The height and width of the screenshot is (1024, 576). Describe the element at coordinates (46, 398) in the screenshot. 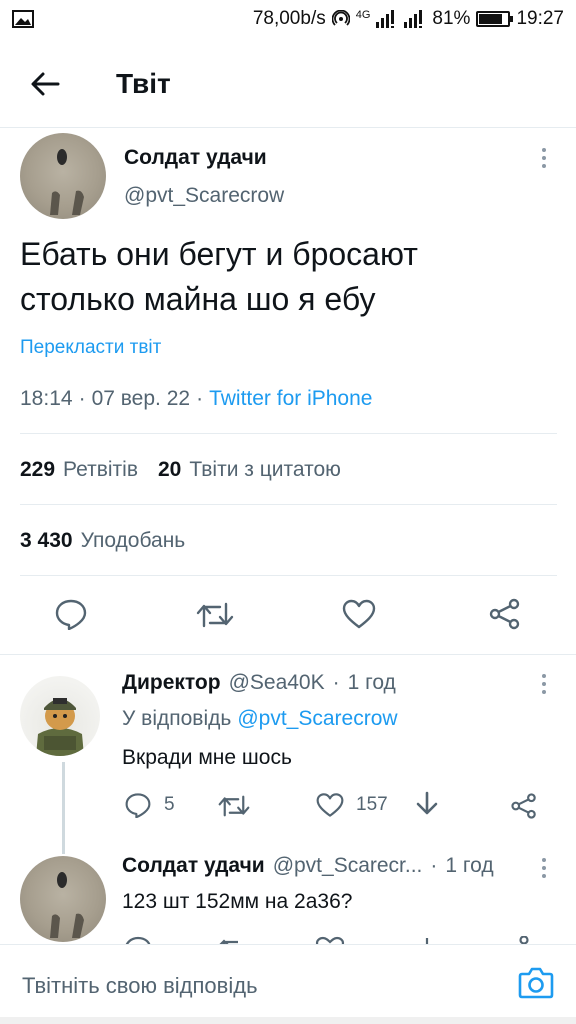

I see `tweet-time: 18:14` at that location.